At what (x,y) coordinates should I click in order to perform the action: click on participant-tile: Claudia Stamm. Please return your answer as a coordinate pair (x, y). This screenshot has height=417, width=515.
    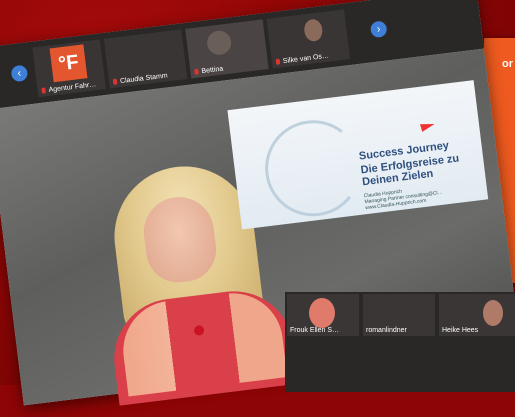
    Looking at the image, I should click on (145, 59).